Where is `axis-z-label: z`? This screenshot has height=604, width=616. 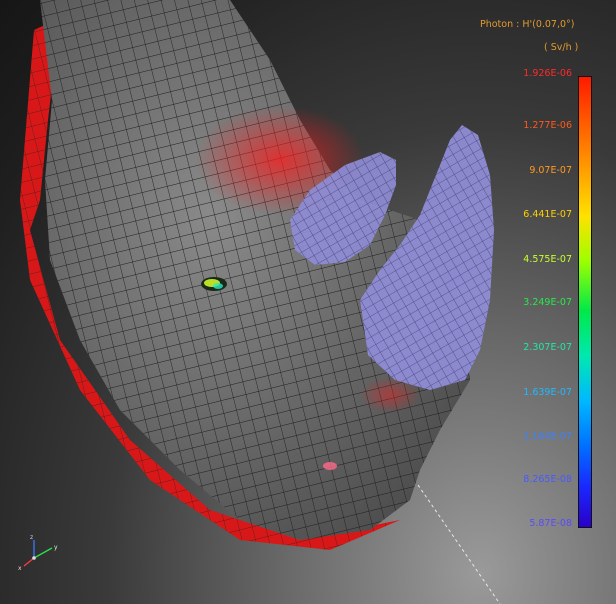
axis-z-label: z is located at coordinates (31, 537).